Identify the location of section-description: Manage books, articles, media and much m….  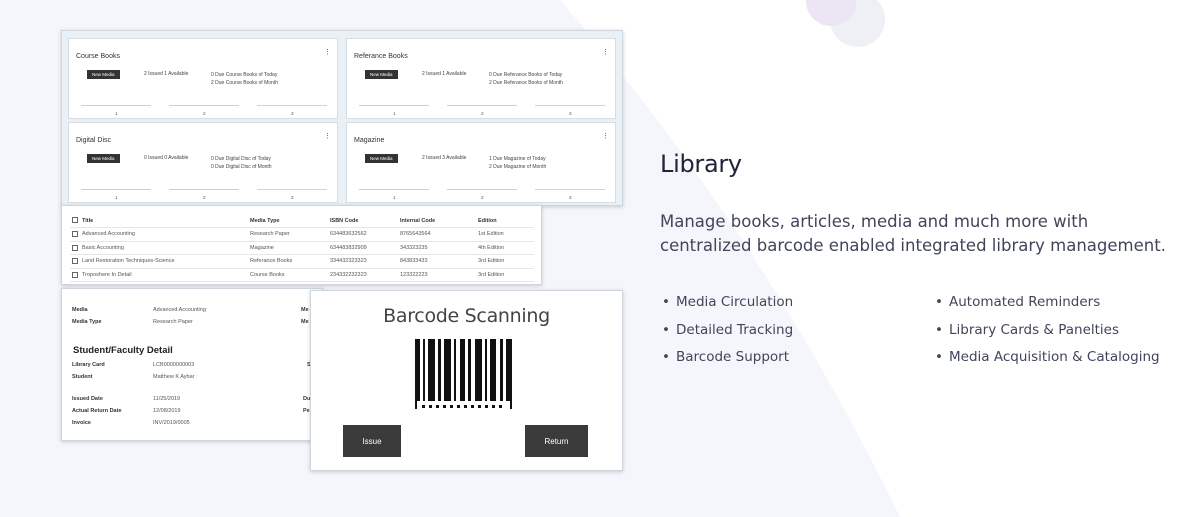
(913, 233).